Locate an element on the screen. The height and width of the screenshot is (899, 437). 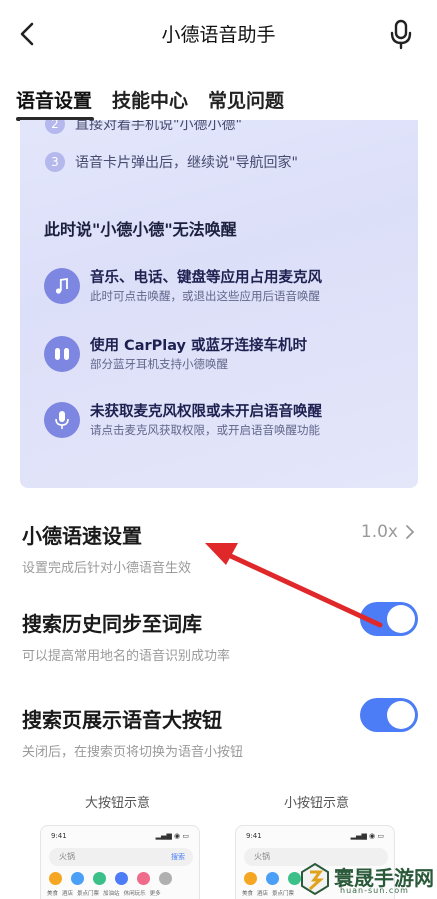
issue-item: 使用 CarPlay 或蓝牙连接车机时 部分蓝牙耳机支持小德唤醒 is located at coordinates (224, 355).